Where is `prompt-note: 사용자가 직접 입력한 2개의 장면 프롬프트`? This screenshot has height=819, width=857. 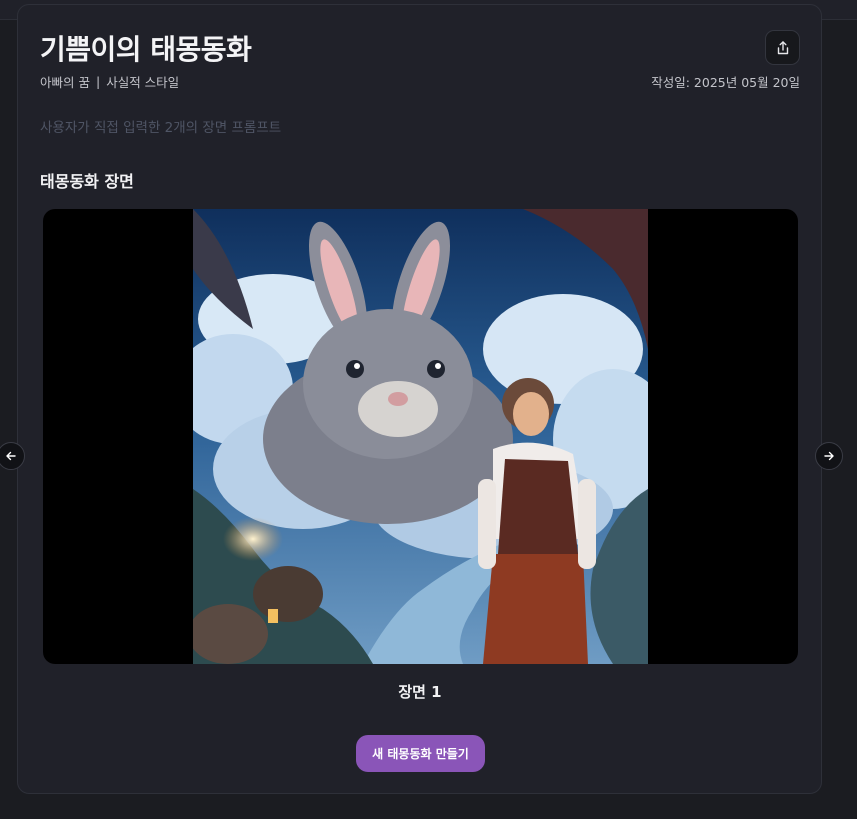
prompt-note: 사용자가 직접 입력한 2개의 장면 프롬프트 is located at coordinates (161, 128).